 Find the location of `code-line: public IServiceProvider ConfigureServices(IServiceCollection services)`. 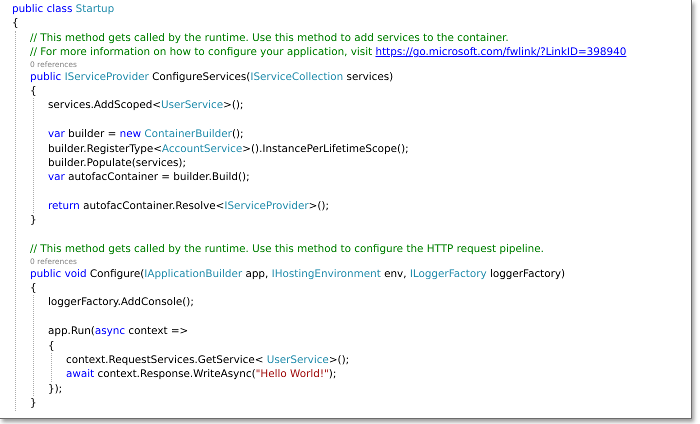

code-line: public IServiceProvider ConfigureServices(IServiceCollection services) is located at coordinates (212, 77).